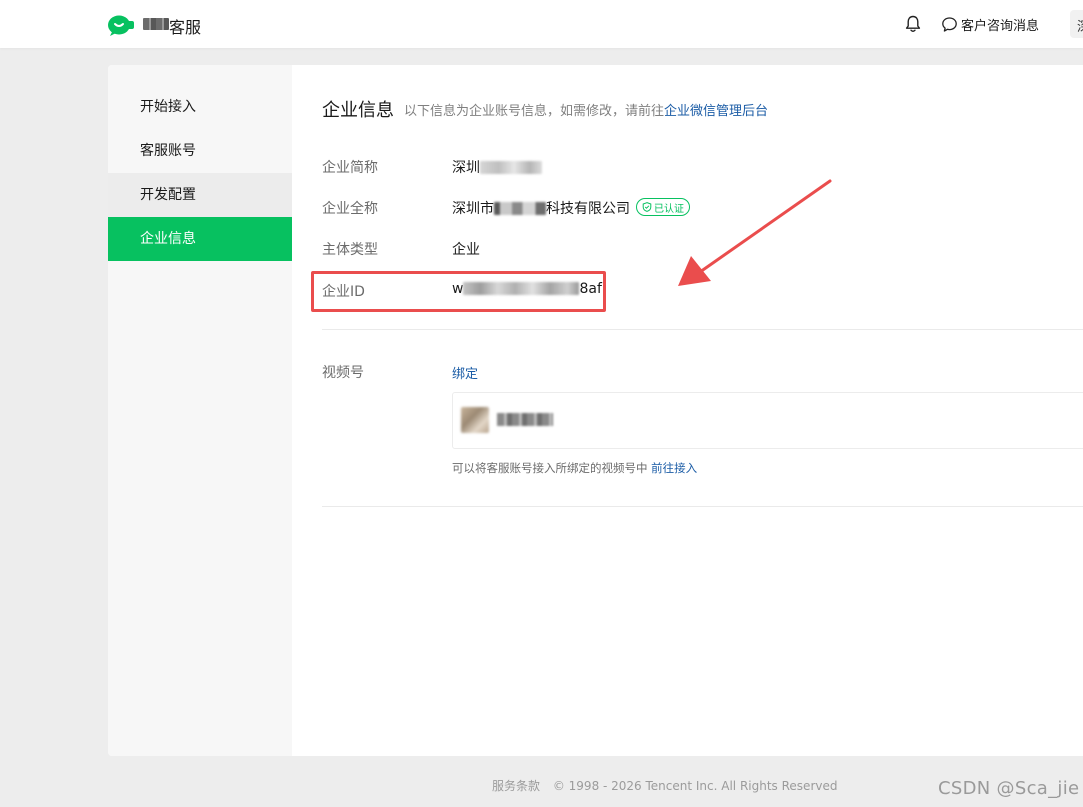 Image resolution: width=1083 pixels, height=807 pixels. What do you see at coordinates (473, 209) in the screenshot?
I see `full-name-prefix: 深圳市` at bounding box center [473, 209].